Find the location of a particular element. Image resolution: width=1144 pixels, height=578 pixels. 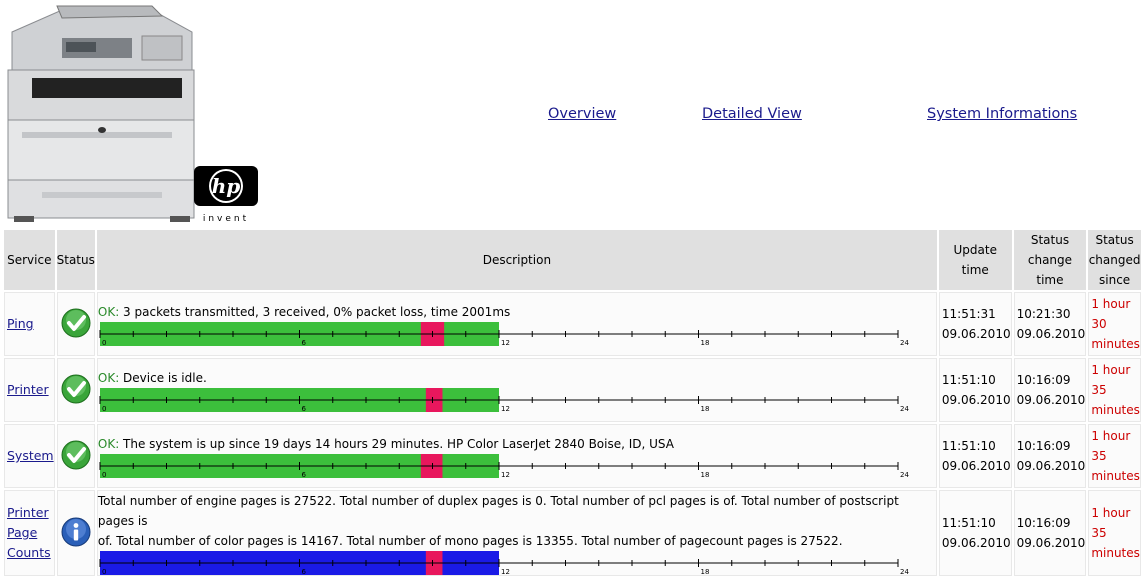

info-icon is located at coordinates (76, 531).